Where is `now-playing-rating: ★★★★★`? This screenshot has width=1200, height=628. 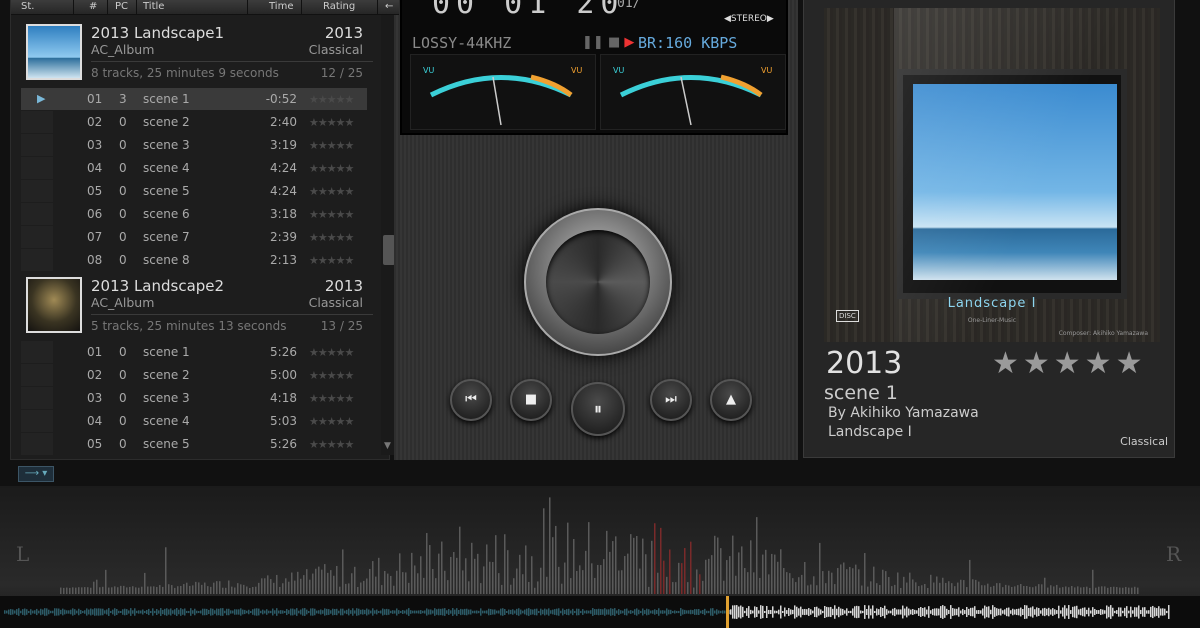
now-playing-rating: ★★★★★ is located at coordinates (1069, 363).